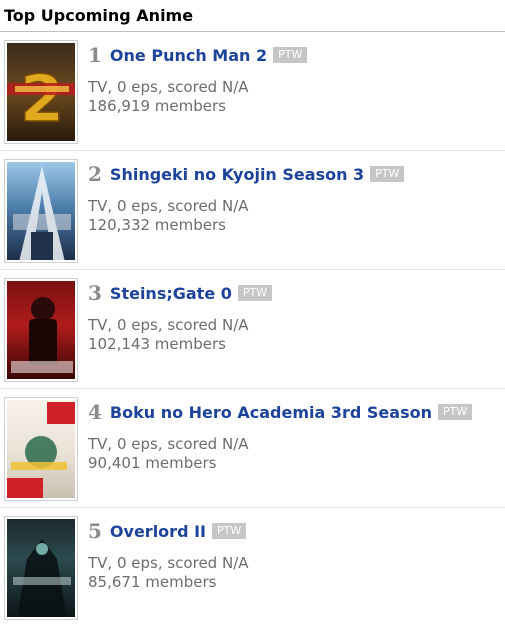 Image resolution: width=505 pixels, height=640 pixels. Describe the element at coordinates (42, 100) in the screenshot. I see `svg-text: 2` at that location.